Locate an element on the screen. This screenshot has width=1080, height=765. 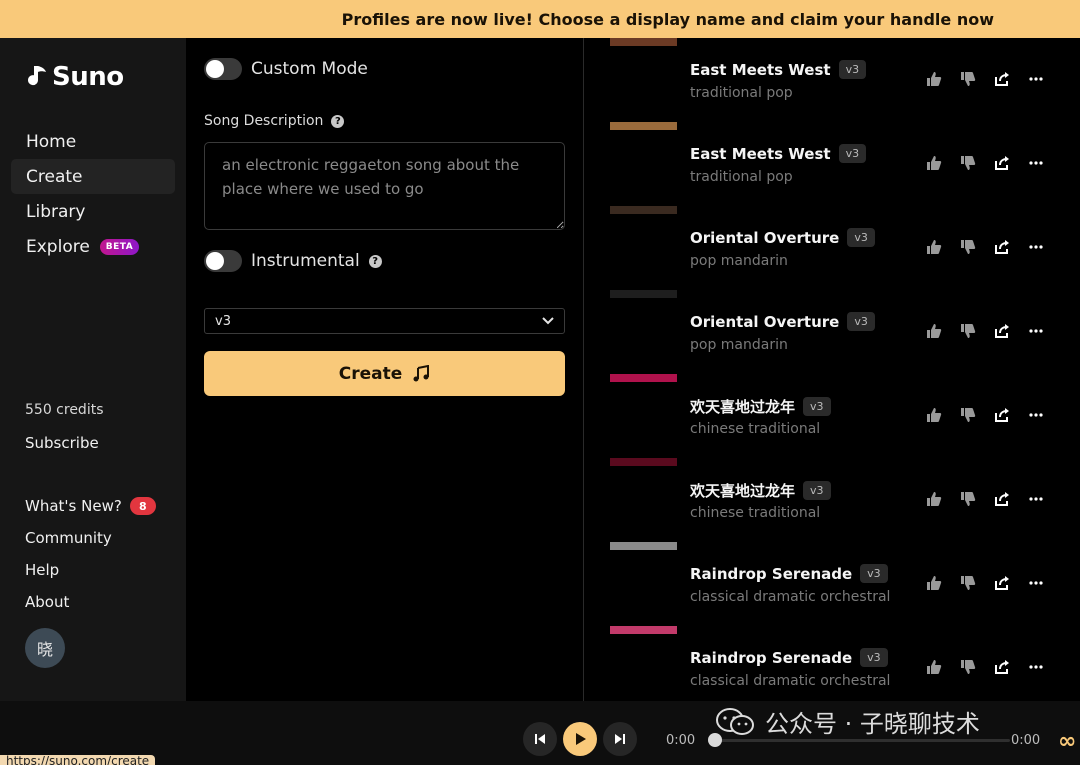
suno-logo: Suno is located at coordinates (74, 77).